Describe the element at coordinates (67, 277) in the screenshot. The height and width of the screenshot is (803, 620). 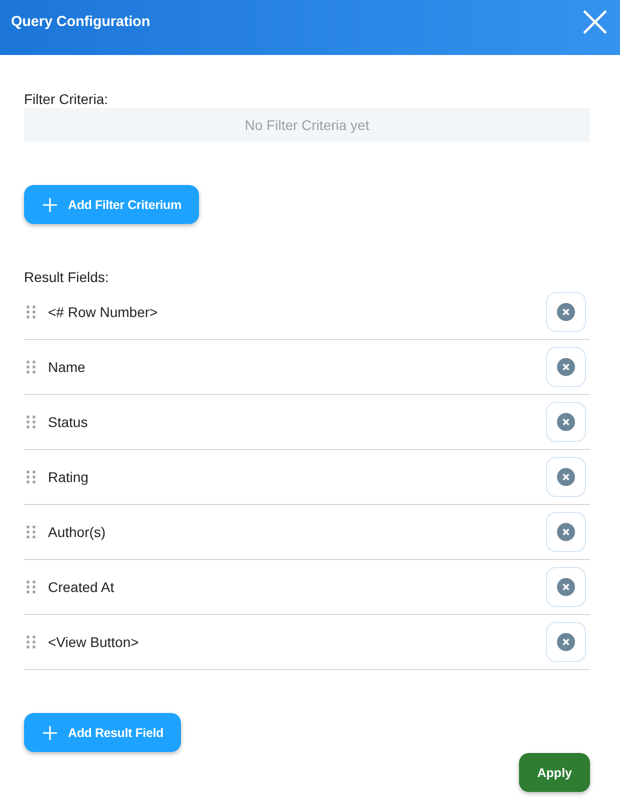
I see `section-label: Result Fields:` at that location.